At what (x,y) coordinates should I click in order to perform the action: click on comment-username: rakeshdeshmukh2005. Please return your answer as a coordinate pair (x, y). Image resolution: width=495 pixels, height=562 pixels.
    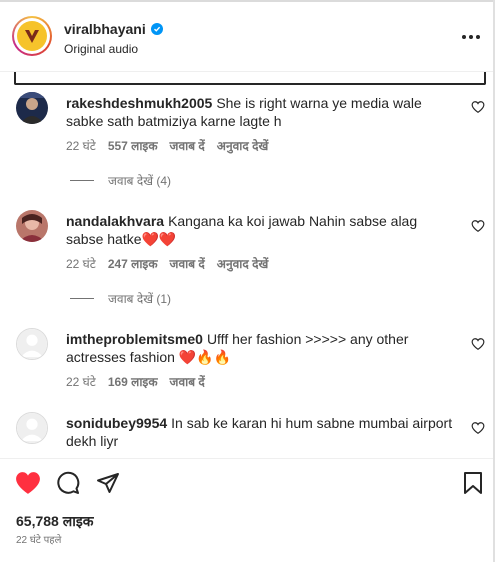
    Looking at the image, I should click on (139, 103).